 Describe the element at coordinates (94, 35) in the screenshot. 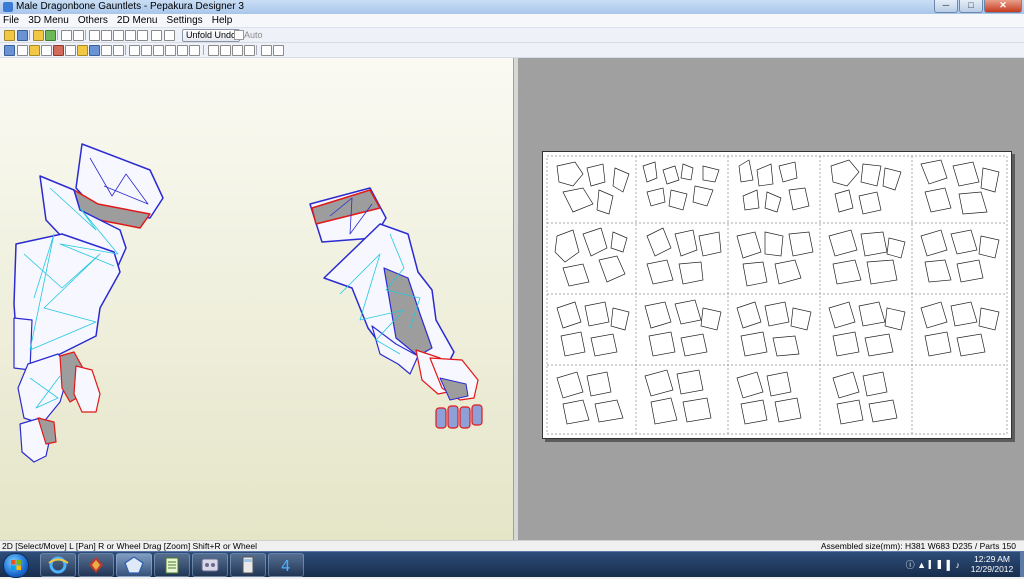

I see `edge-tool-icon` at that location.